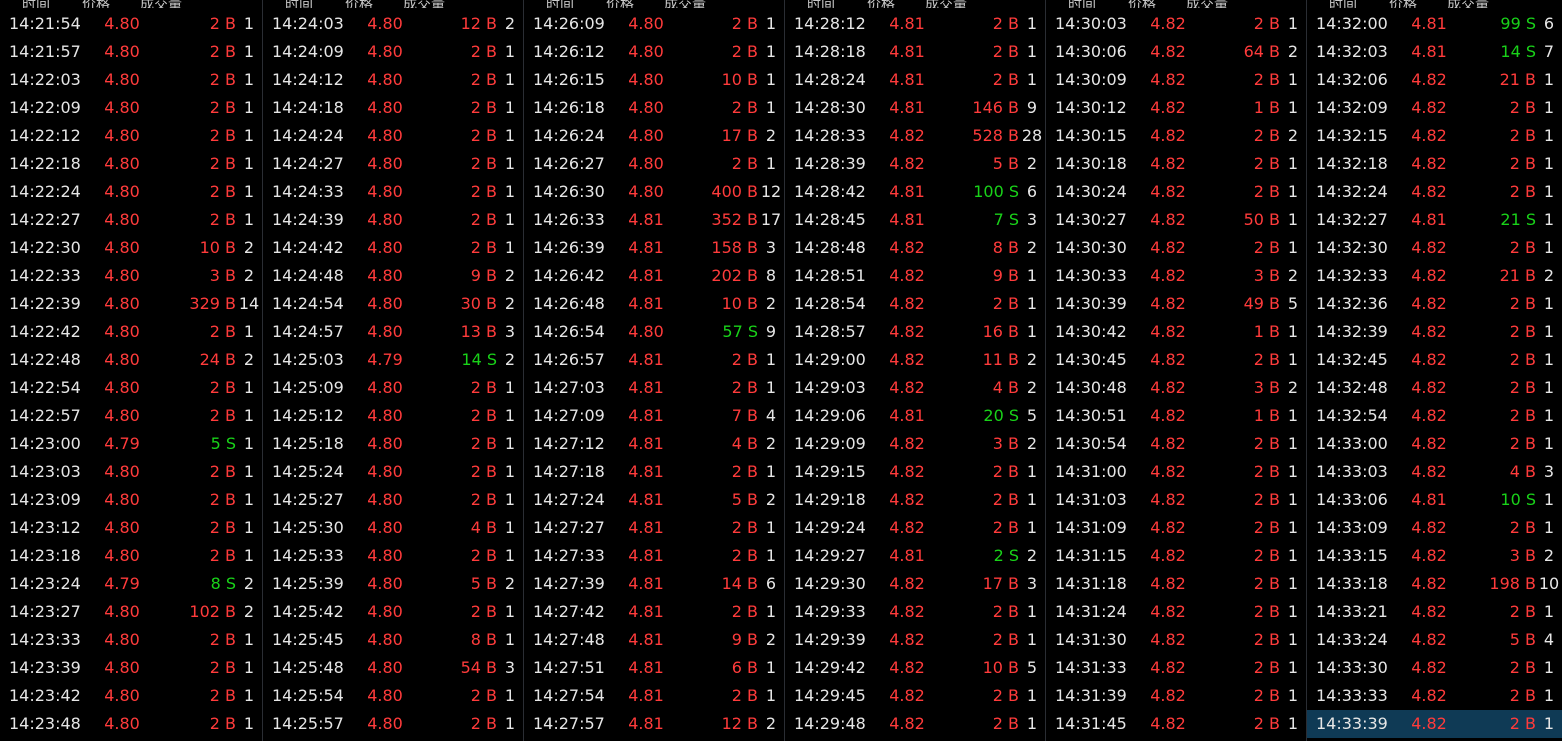 This screenshot has width=1562, height=741. I want to click on tick-row: 14:29:48 4.82 2 B 1, so click(915, 724).